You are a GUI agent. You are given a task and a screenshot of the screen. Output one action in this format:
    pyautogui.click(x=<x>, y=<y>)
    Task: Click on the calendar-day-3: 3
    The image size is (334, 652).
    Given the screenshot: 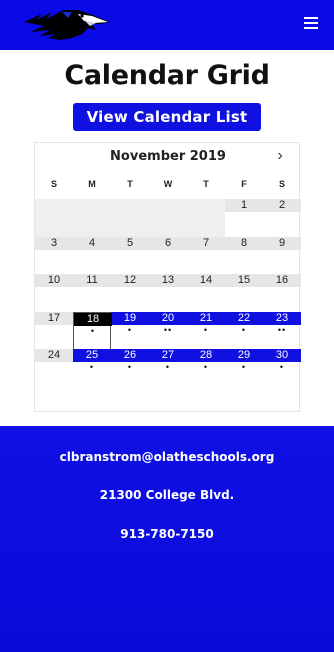 What is the action you would take?
    pyautogui.click(x=54, y=256)
    